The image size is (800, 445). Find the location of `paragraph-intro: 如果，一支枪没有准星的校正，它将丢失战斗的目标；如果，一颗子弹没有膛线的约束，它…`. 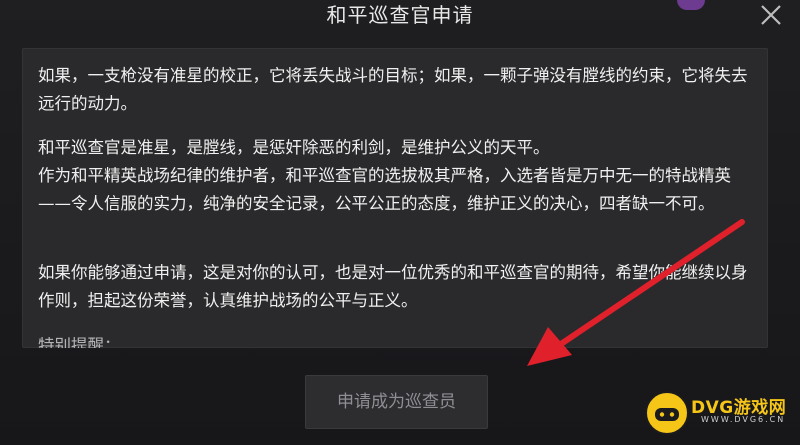

paragraph-intro: 如果，一支枪没有准星的校正，它将丢失战斗的目标；如果，一颗子弹没有膛线的约束，它… is located at coordinates (393, 89).